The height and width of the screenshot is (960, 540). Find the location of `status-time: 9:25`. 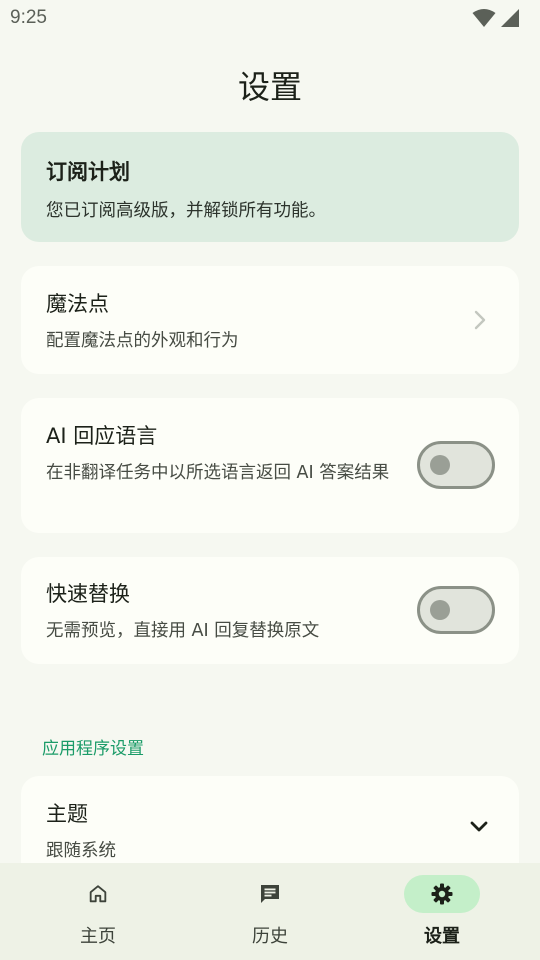

status-time: 9:25 is located at coordinates (28, 17).